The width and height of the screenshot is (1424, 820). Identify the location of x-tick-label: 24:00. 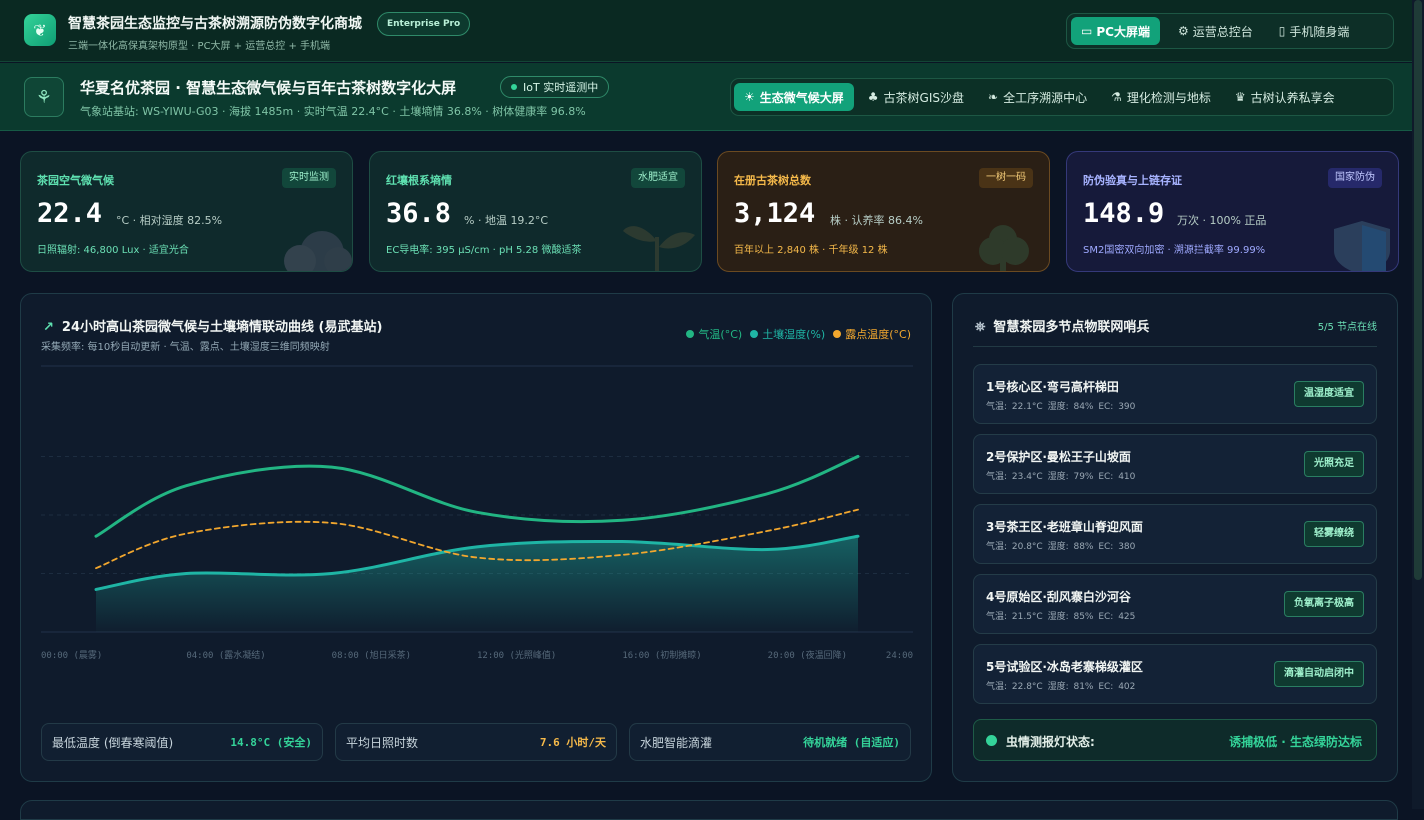
(899, 656).